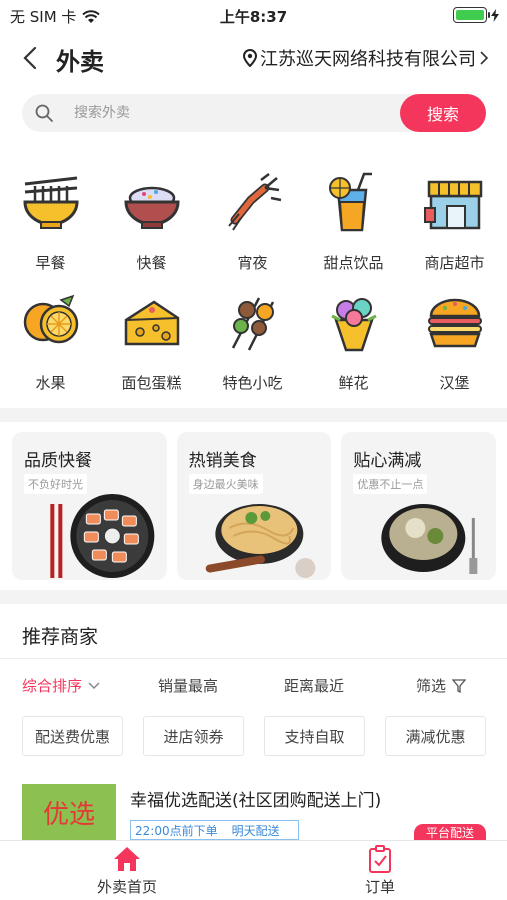 The image size is (507, 900). Describe the element at coordinates (50, 319) in the screenshot. I see `orange-icon` at that location.